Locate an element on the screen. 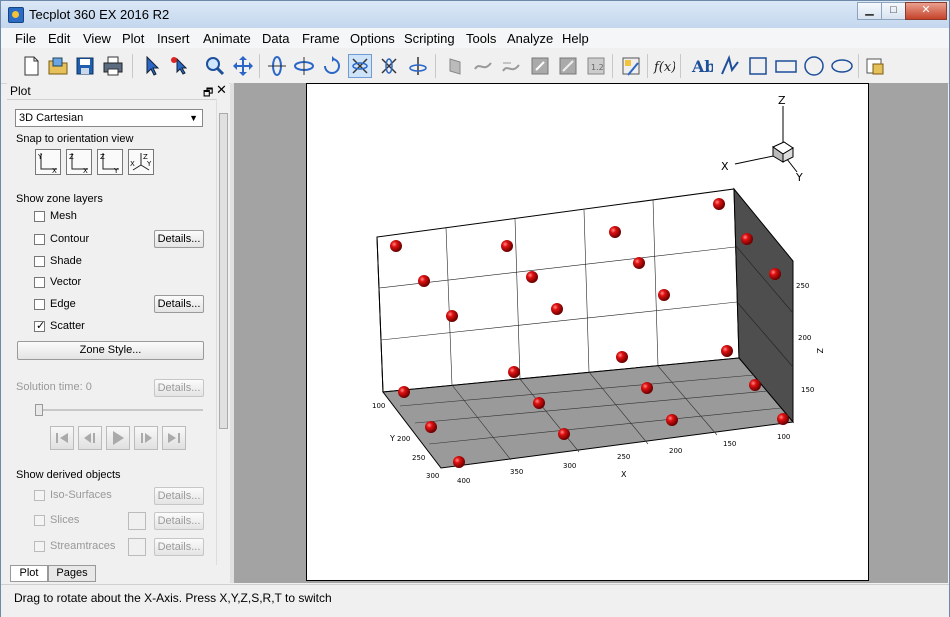 Image resolution: width=950 pixels, height=617 pixels. select-arrow-icon is located at coordinates (152, 66).